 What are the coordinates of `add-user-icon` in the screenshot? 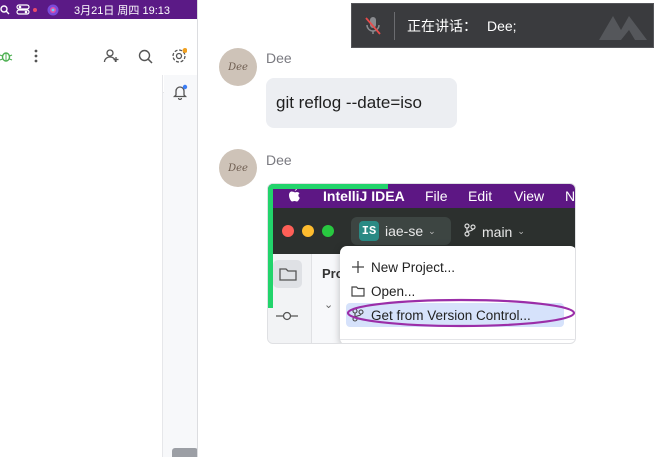 It's located at (111, 56).